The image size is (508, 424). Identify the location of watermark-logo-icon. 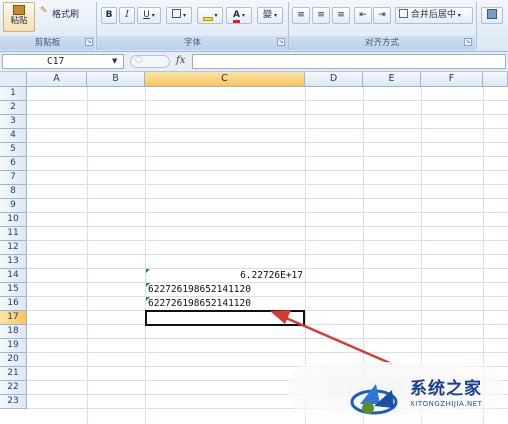
(374, 399).